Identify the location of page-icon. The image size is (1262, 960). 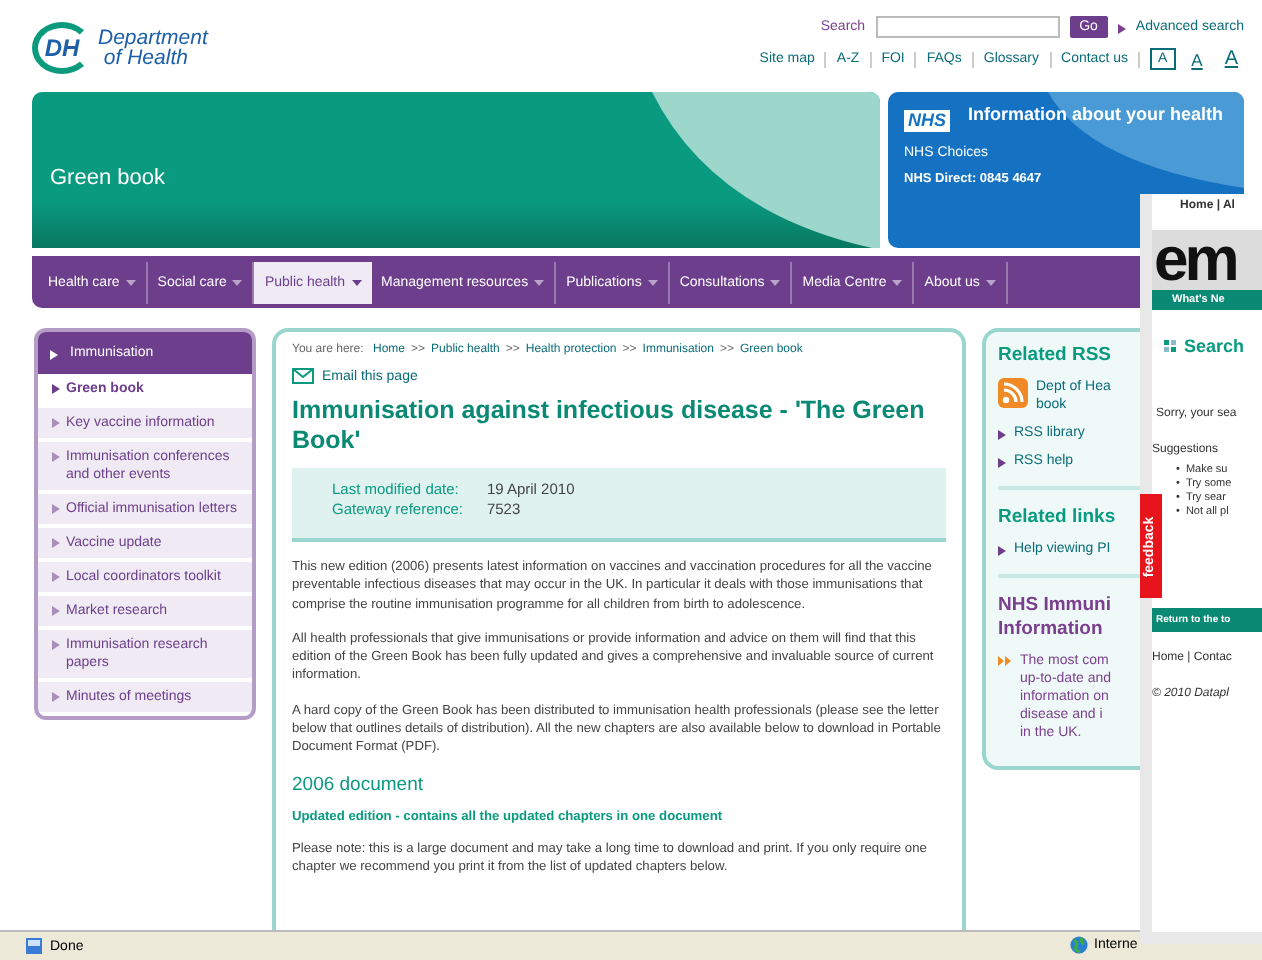
(34, 946).